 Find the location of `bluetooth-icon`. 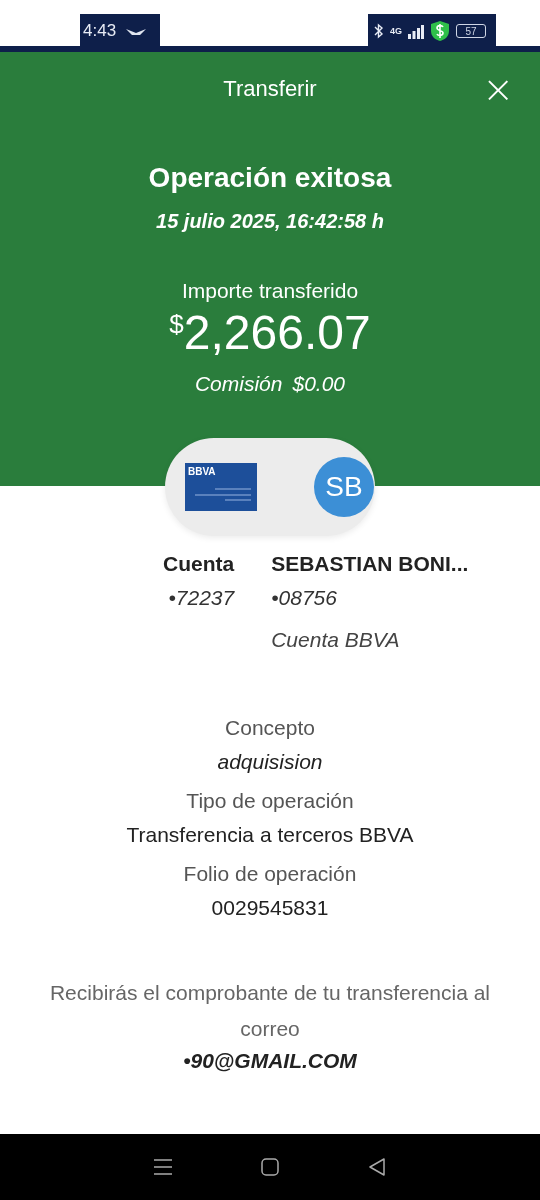

bluetooth-icon is located at coordinates (379, 31).